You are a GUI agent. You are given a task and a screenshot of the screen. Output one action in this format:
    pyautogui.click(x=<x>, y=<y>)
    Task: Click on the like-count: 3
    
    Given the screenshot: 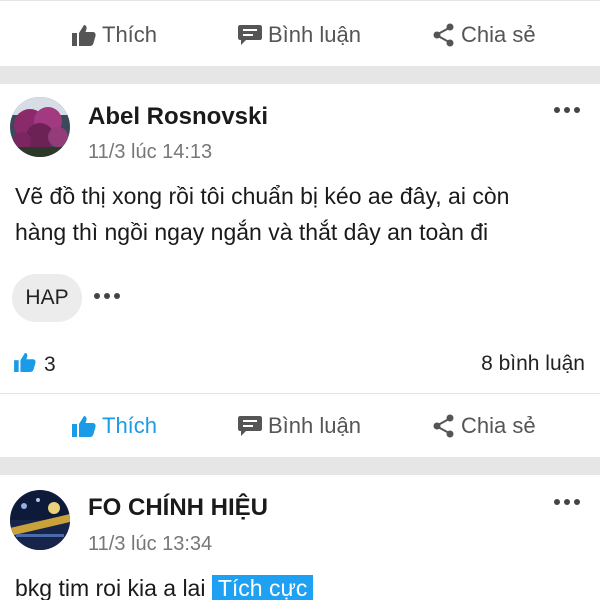 What is the action you would take?
    pyautogui.click(x=50, y=364)
    